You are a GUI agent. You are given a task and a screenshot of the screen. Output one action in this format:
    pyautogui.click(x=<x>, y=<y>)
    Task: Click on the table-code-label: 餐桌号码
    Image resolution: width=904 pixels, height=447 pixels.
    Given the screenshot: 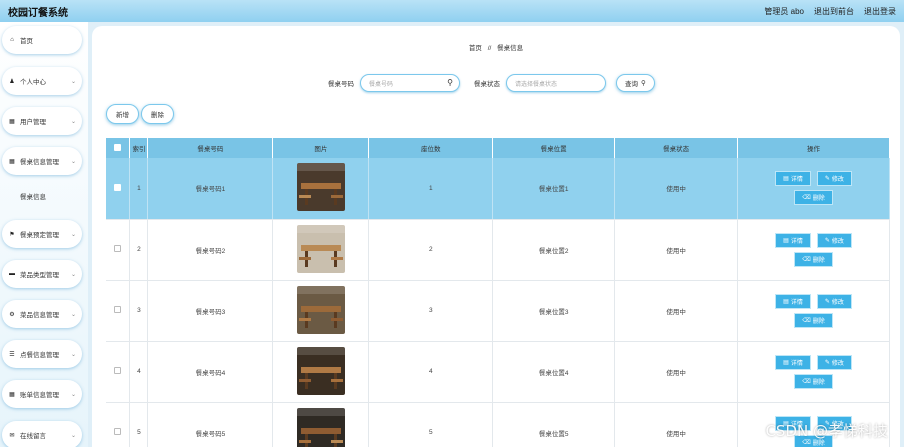 What is the action you would take?
    pyautogui.click(x=341, y=84)
    